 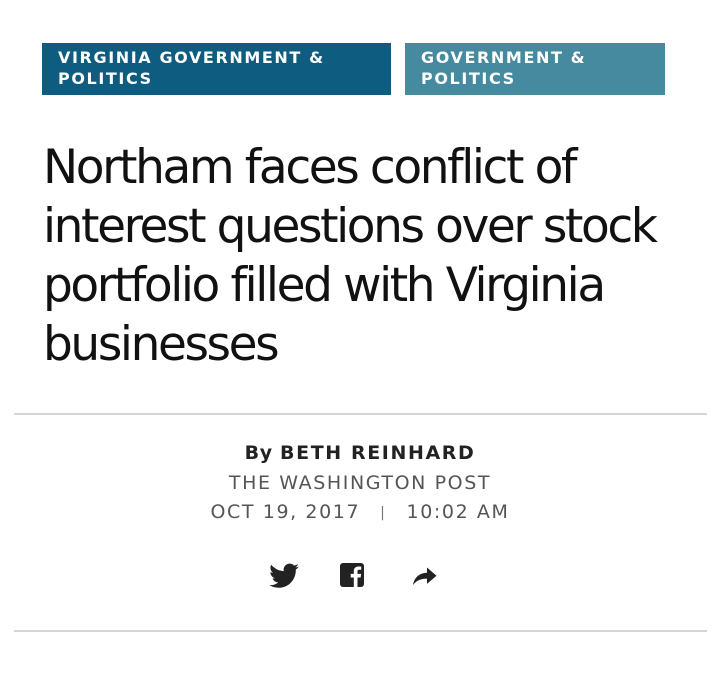 I want to click on share-arrow-icon, so click(x=425, y=576).